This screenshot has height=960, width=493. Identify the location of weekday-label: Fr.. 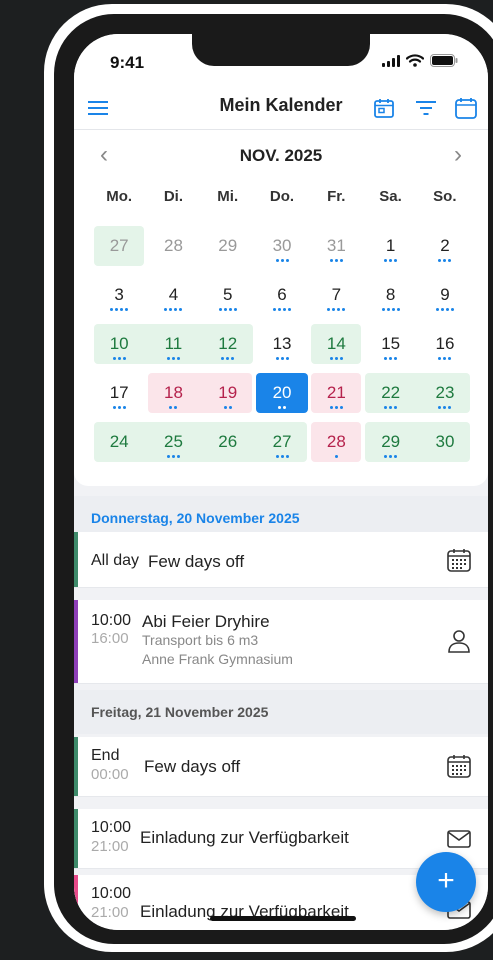
(336, 196).